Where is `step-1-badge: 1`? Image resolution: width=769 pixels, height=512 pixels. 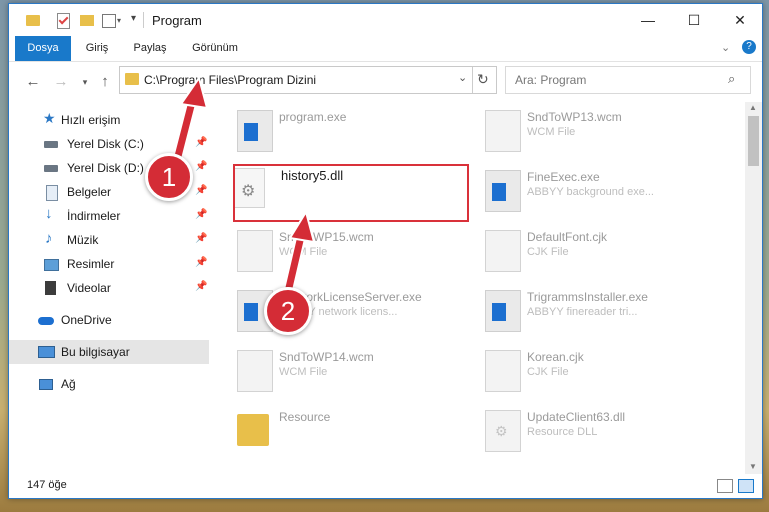
step-1-badge: 1 is located at coordinates (169, 177).